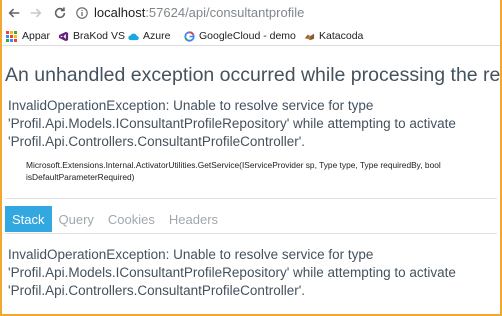 This screenshot has height=316, width=502. I want to click on url-path: :57624/api/consultantprofile, so click(225, 12).